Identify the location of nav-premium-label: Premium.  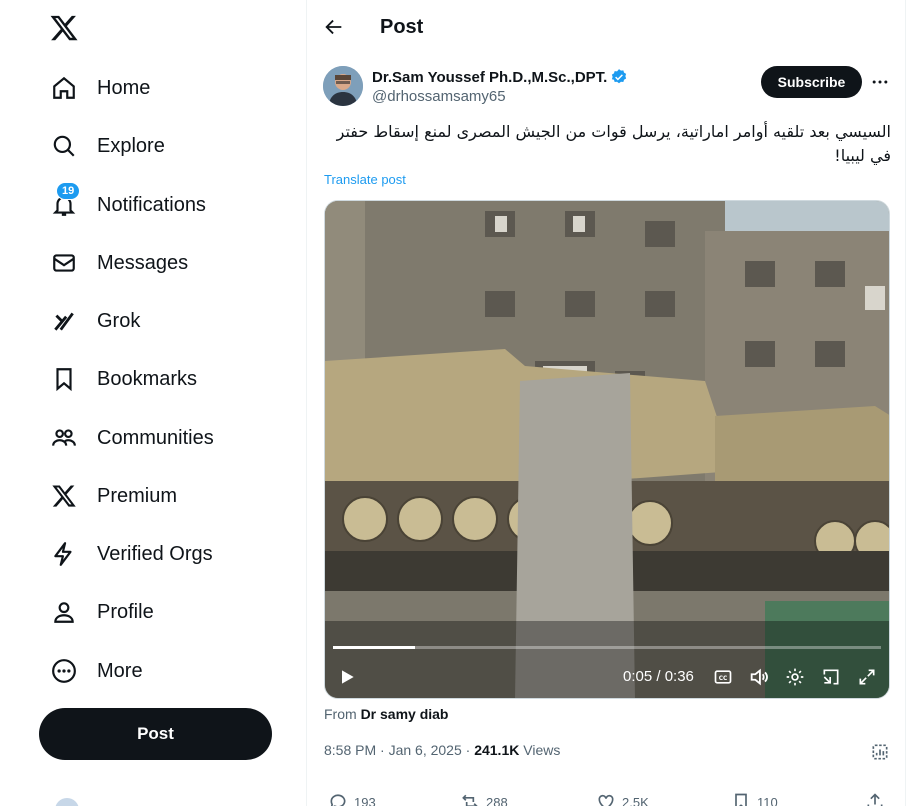
(137, 495).